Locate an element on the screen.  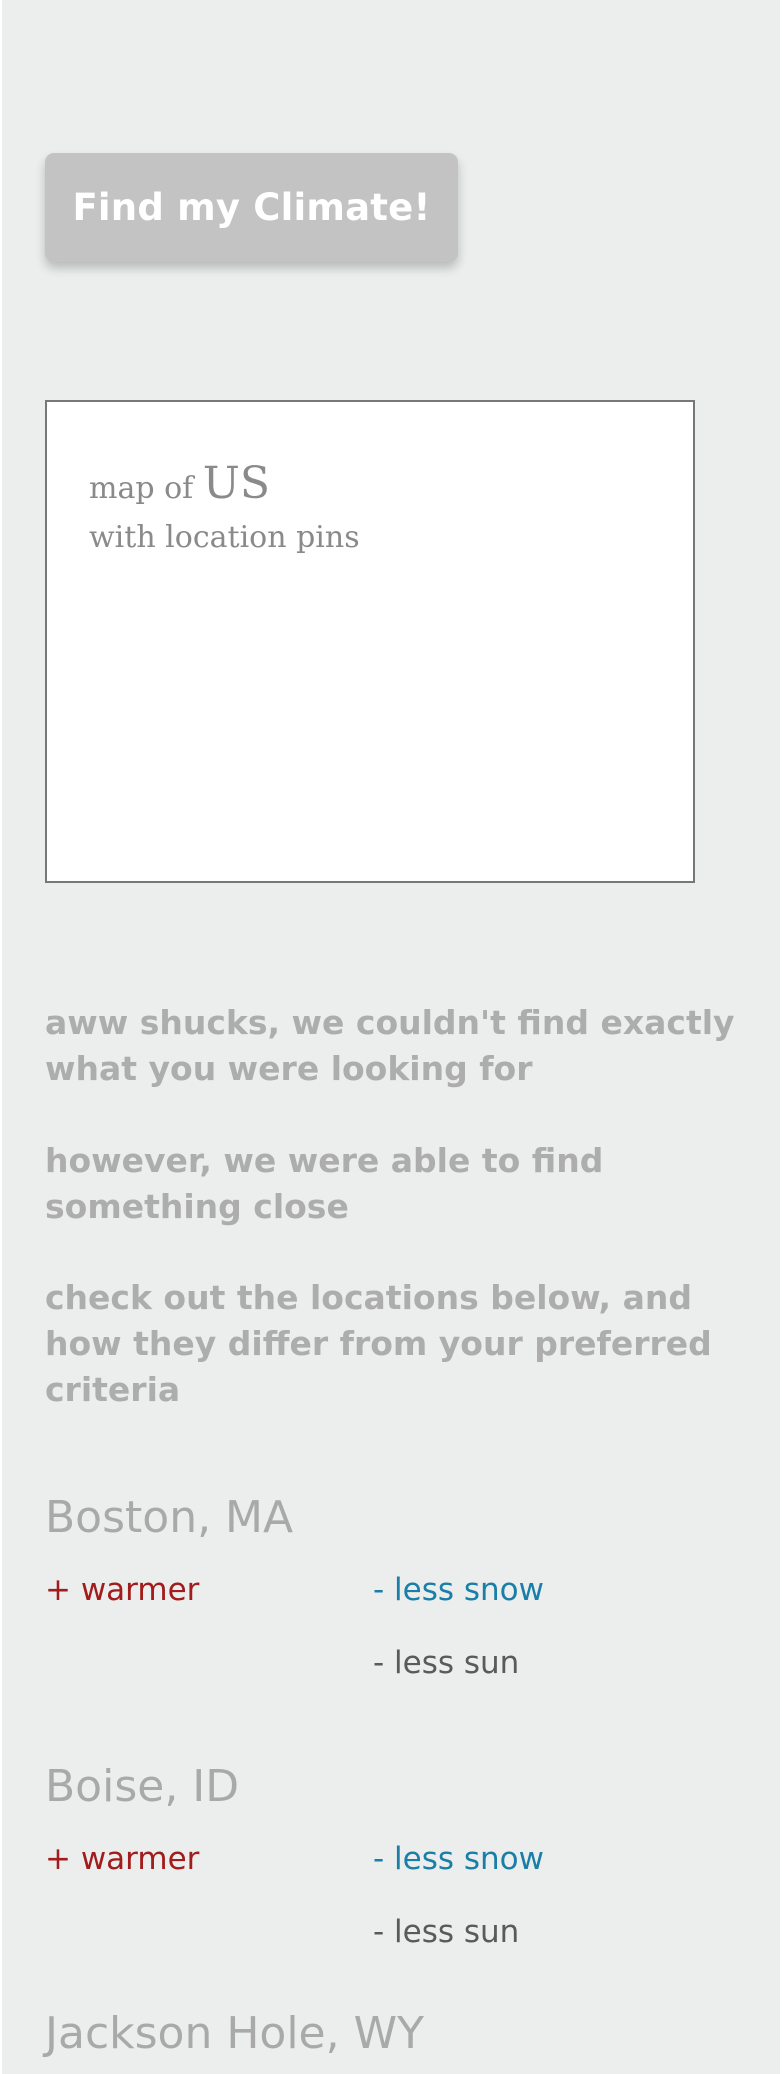
map-caption-line-1: map of US is located at coordinates (179, 483).